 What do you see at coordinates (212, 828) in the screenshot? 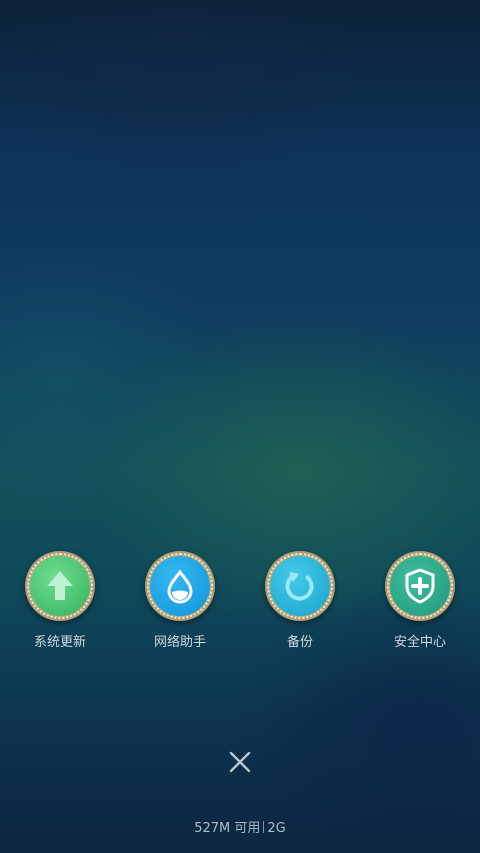
I see `memory-free-value: 527M` at bounding box center [212, 828].